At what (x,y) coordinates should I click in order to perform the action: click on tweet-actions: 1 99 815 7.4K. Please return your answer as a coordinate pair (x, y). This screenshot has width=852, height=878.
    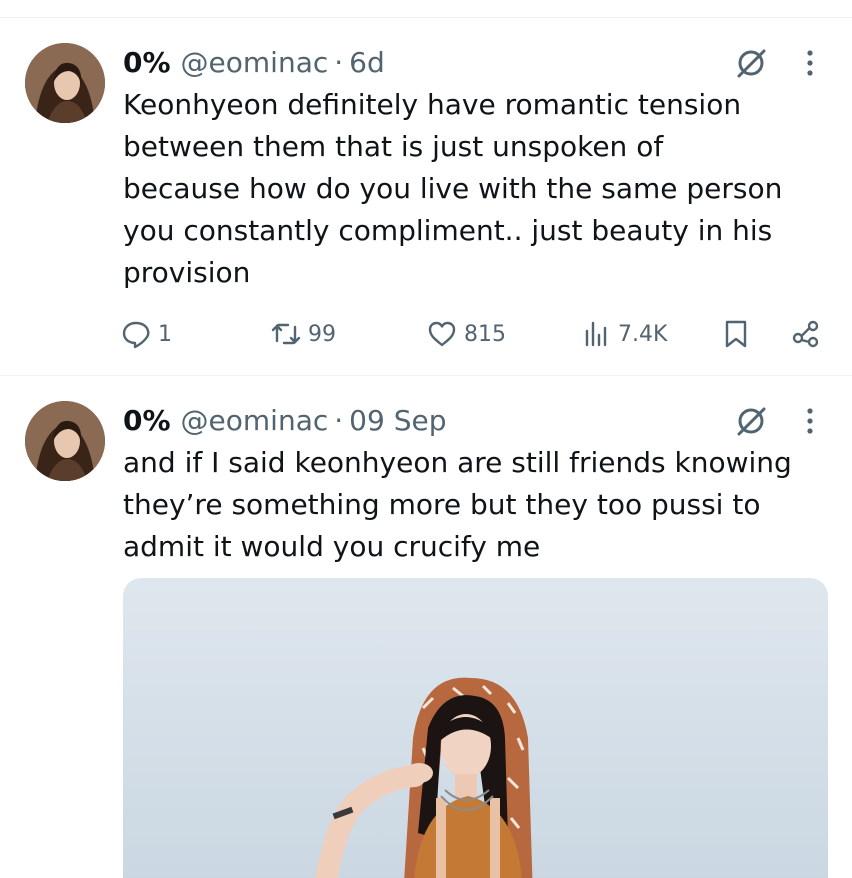
    Looking at the image, I should click on (426, 334).